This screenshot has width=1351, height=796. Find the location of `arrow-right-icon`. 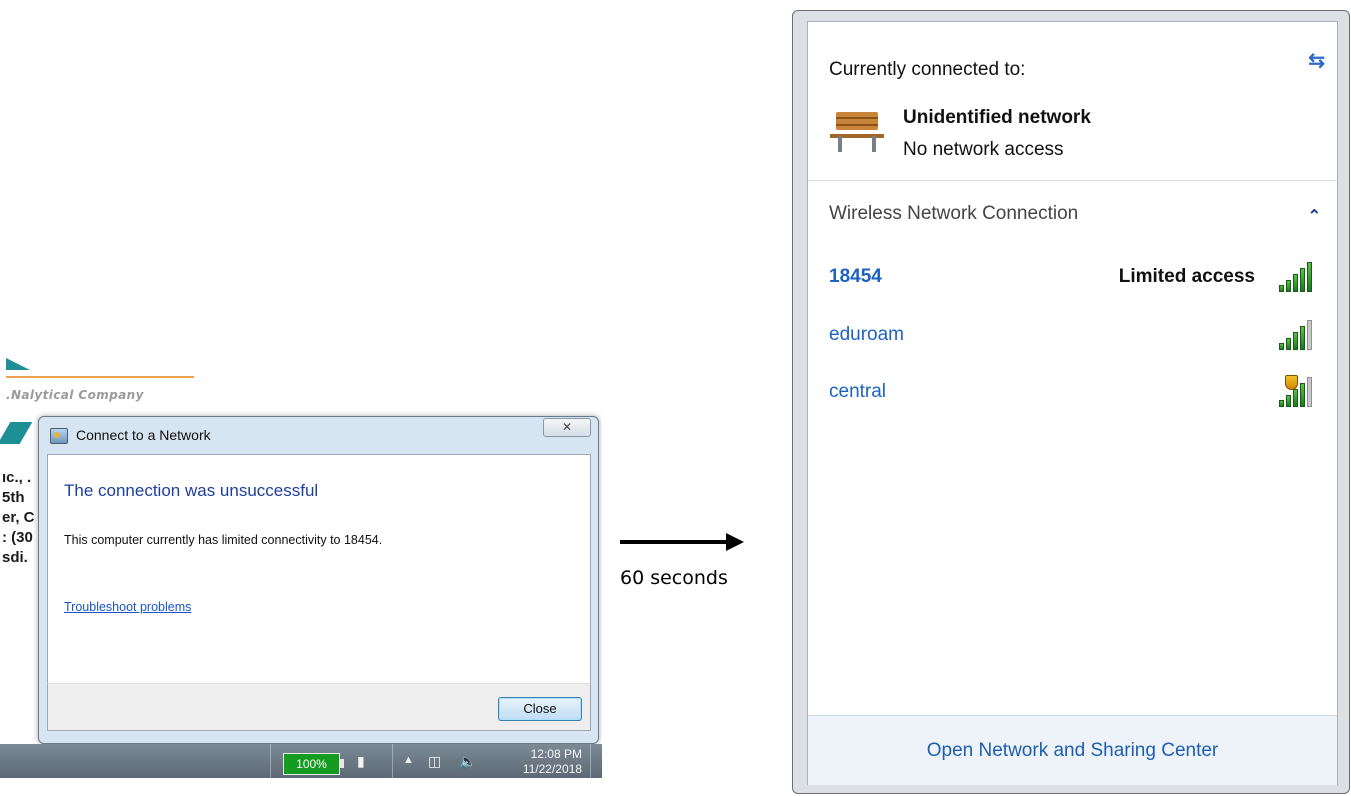

arrow-right-icon is located at coordinates (675, 542).